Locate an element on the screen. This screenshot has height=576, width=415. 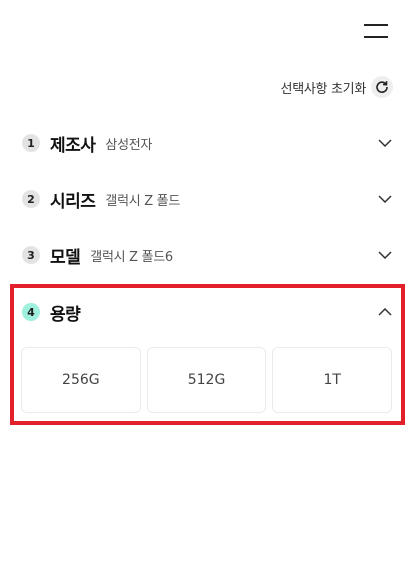
step-series: 2 시리즈 갤럭시 Z 폴드 is located at coordinates (207, 199).